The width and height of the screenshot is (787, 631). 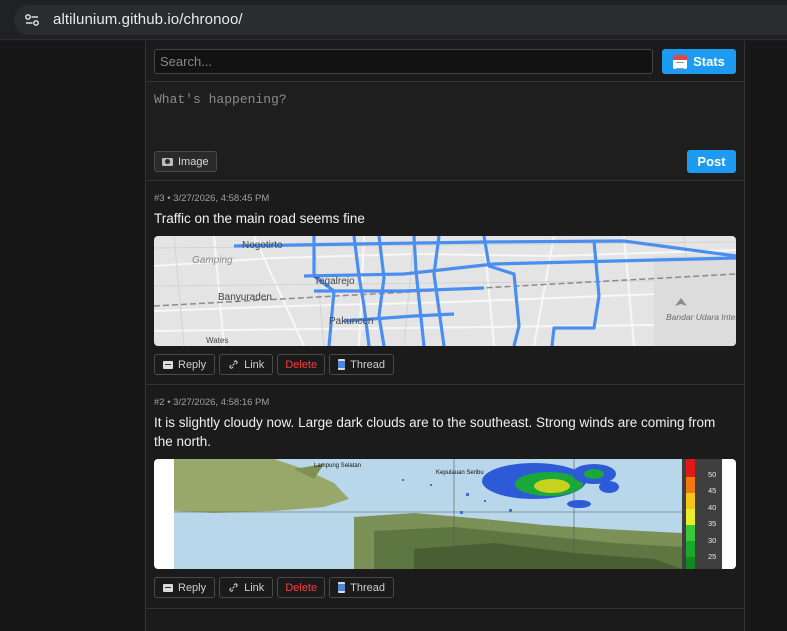 What do you see at coordinates (460, 473) in the screenshot?
I see `radar-label: Kepulauan Seribu` at bounding box center [460, 473].